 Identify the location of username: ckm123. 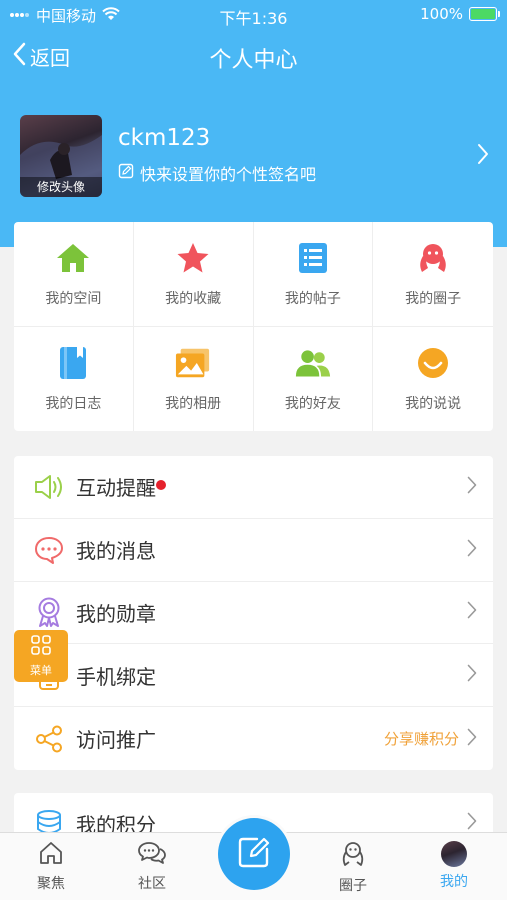
(164, 138).